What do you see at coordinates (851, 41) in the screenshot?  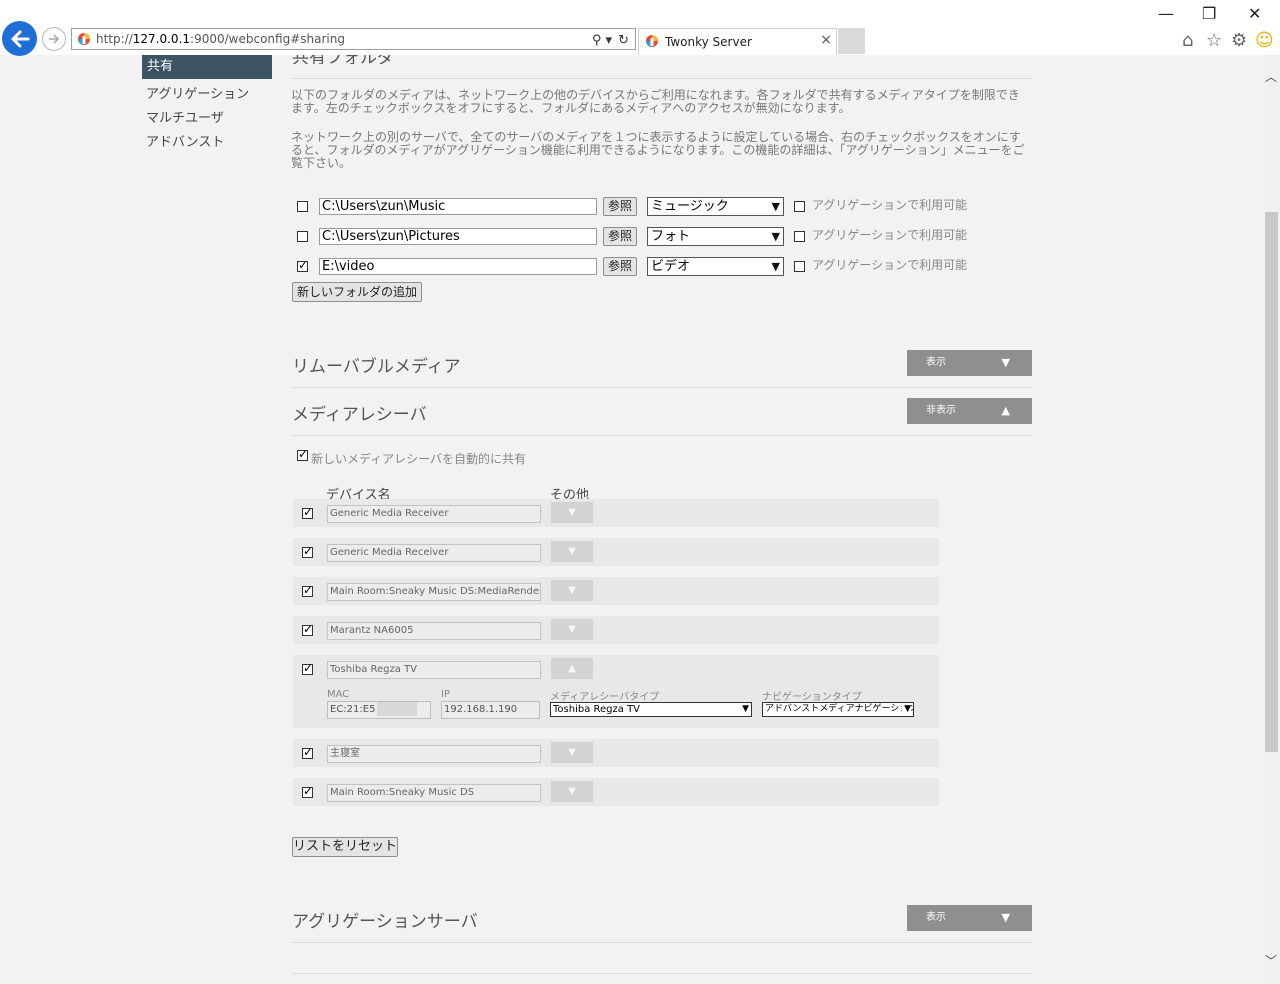 I see `new-tab-button` at bounding box center [851, 41].